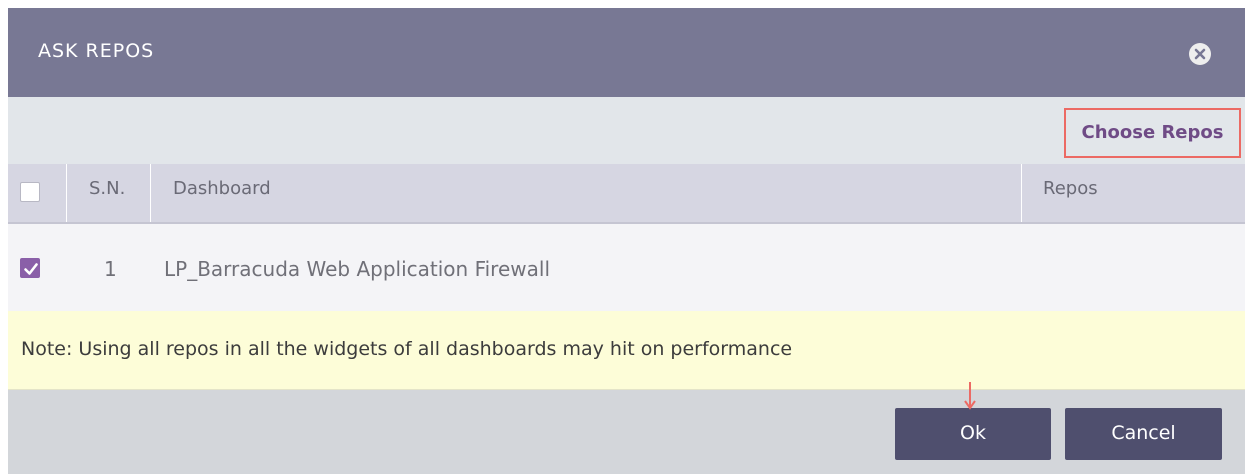 This screenshot has width=1253, height=474. Describe the element at coordinates (96, 51) in the screenshot. I see `dialog-title: ASK REPOS` at that location.